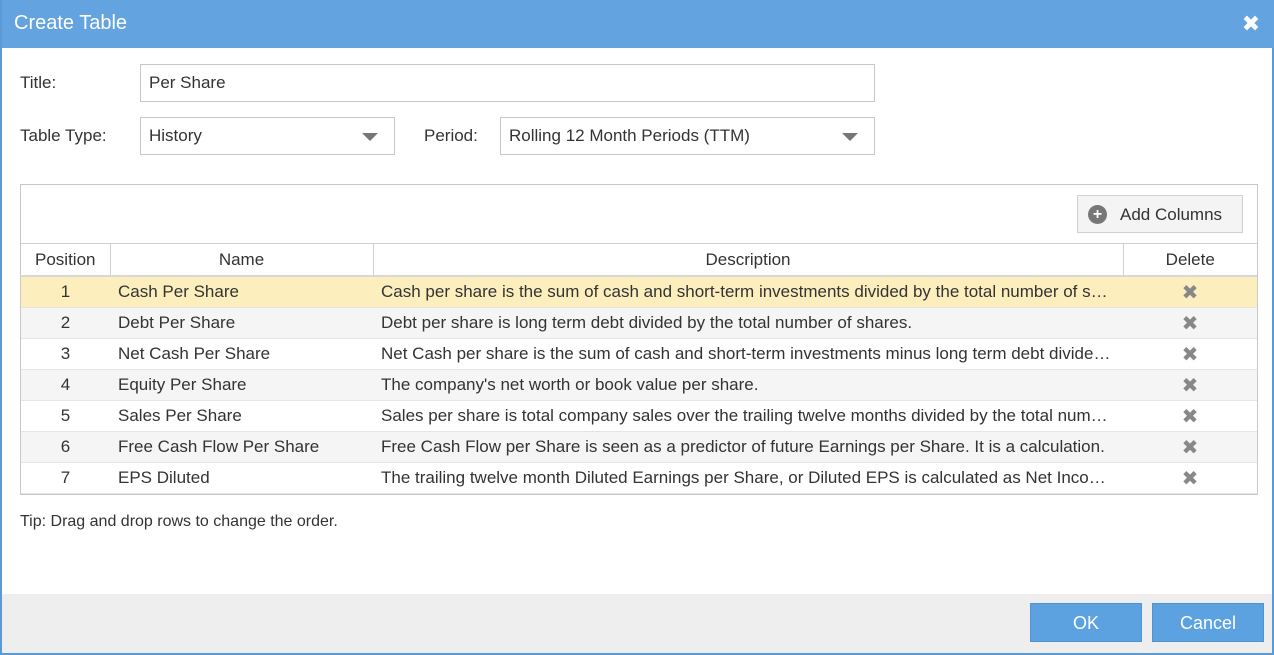 The height and width of the screenshot is (655, 1274). Describe the element at coordinates (65, 354) in the screenshot. I see `row-position: 3` at that location.